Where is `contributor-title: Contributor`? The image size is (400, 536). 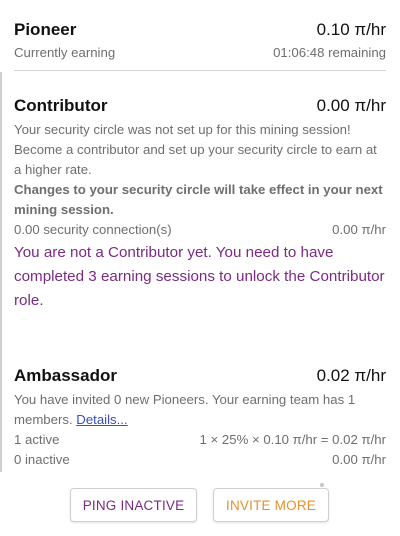
contributor-title: Contributor is located at coordinates (61, 105).